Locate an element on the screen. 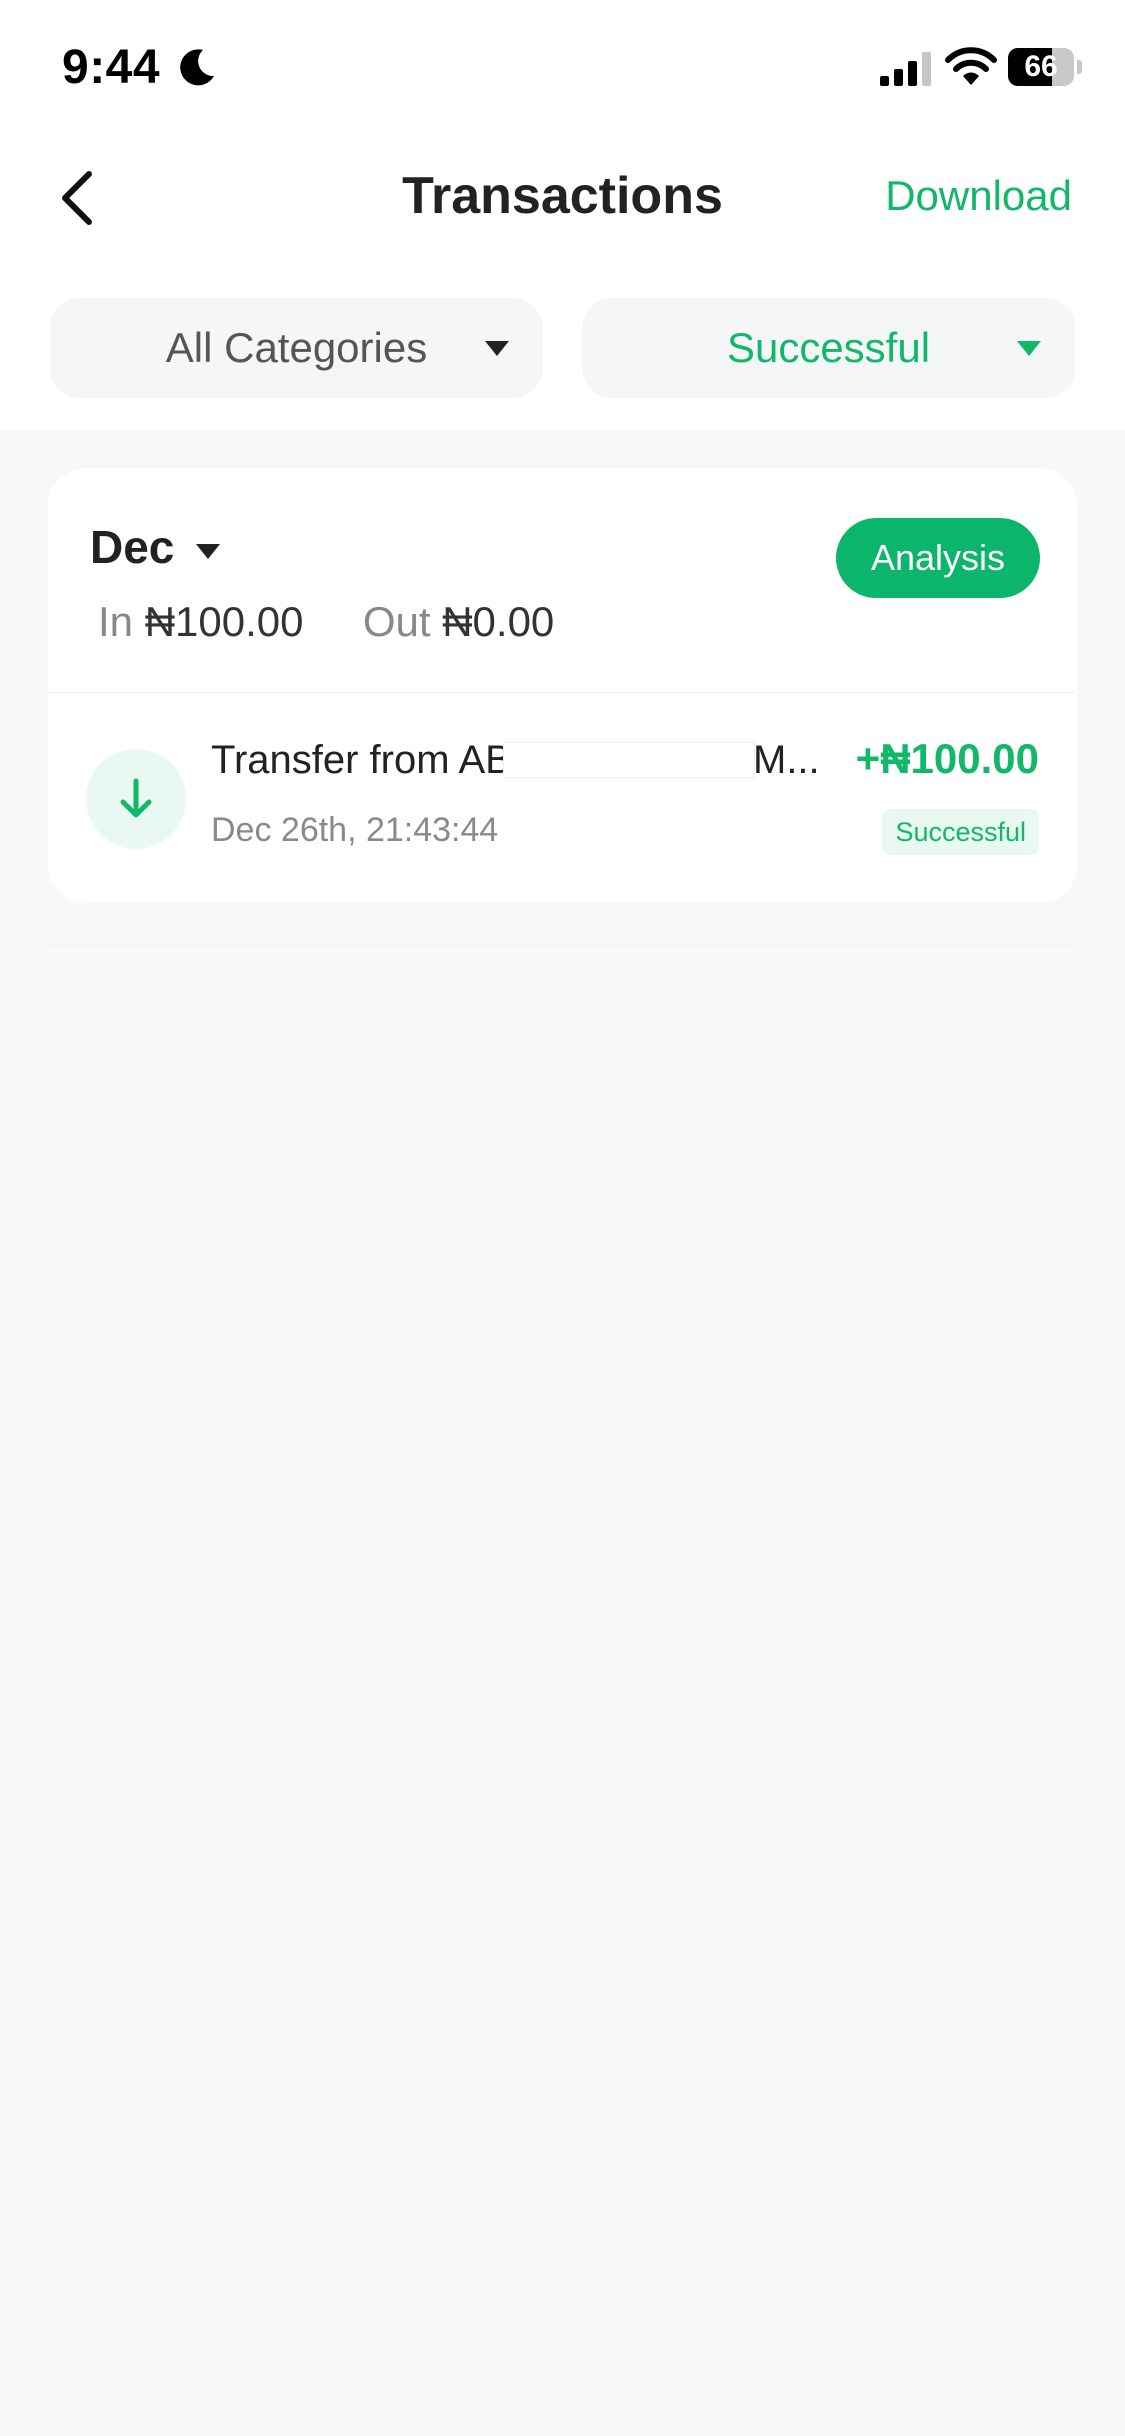  arrow-down-icon is located at coordinates (136, 798).